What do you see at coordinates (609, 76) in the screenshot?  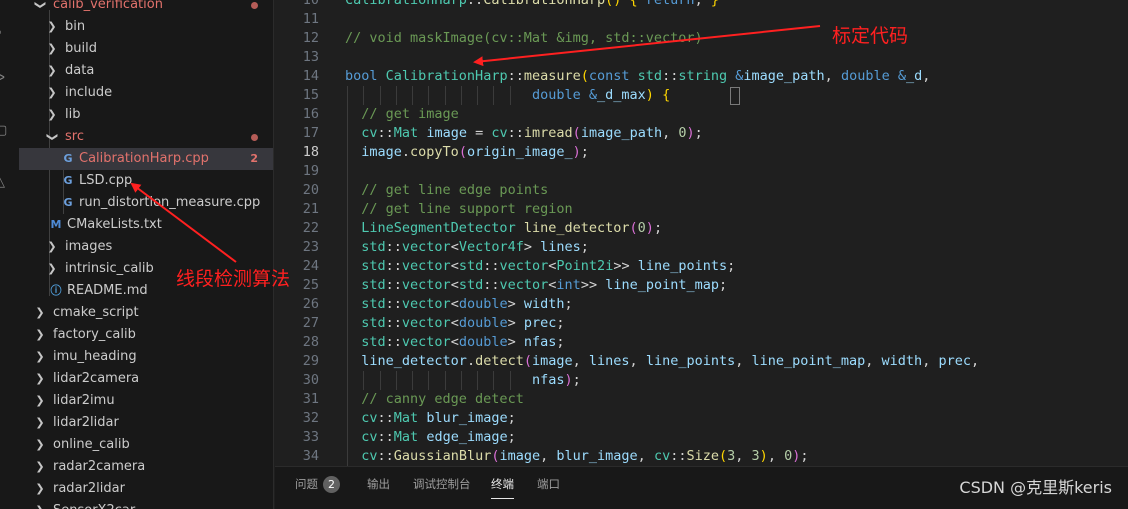 I see `code-token: const` at bounding box center [609, 76].